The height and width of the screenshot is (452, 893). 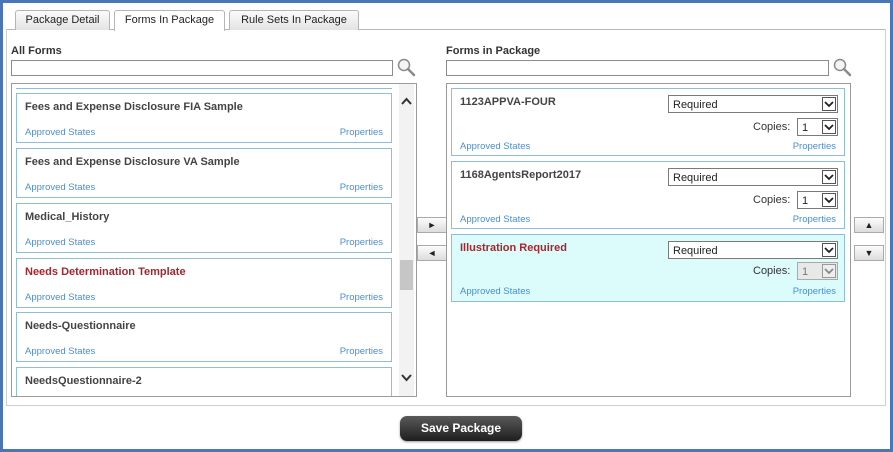 What do you see at coordinates (869, 225) in the screenshot?
I see `move-up-button: ▲` at bounding box center [869, 225].